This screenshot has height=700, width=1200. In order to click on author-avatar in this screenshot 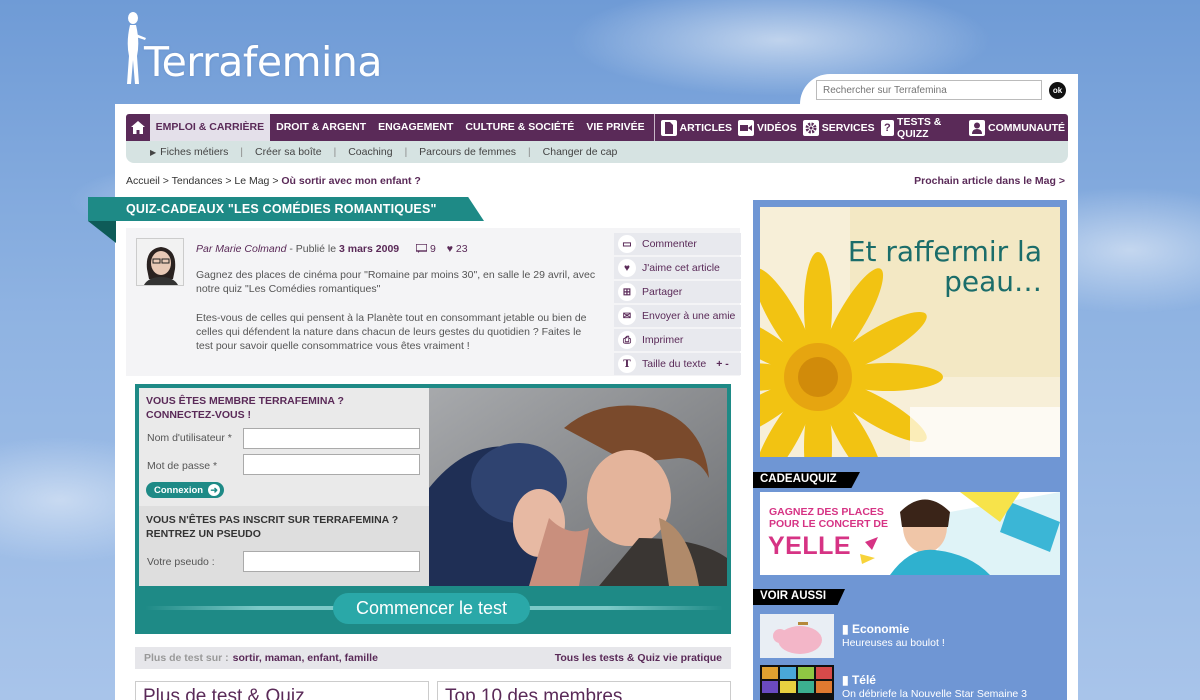, I will do `click(160, 262)`.